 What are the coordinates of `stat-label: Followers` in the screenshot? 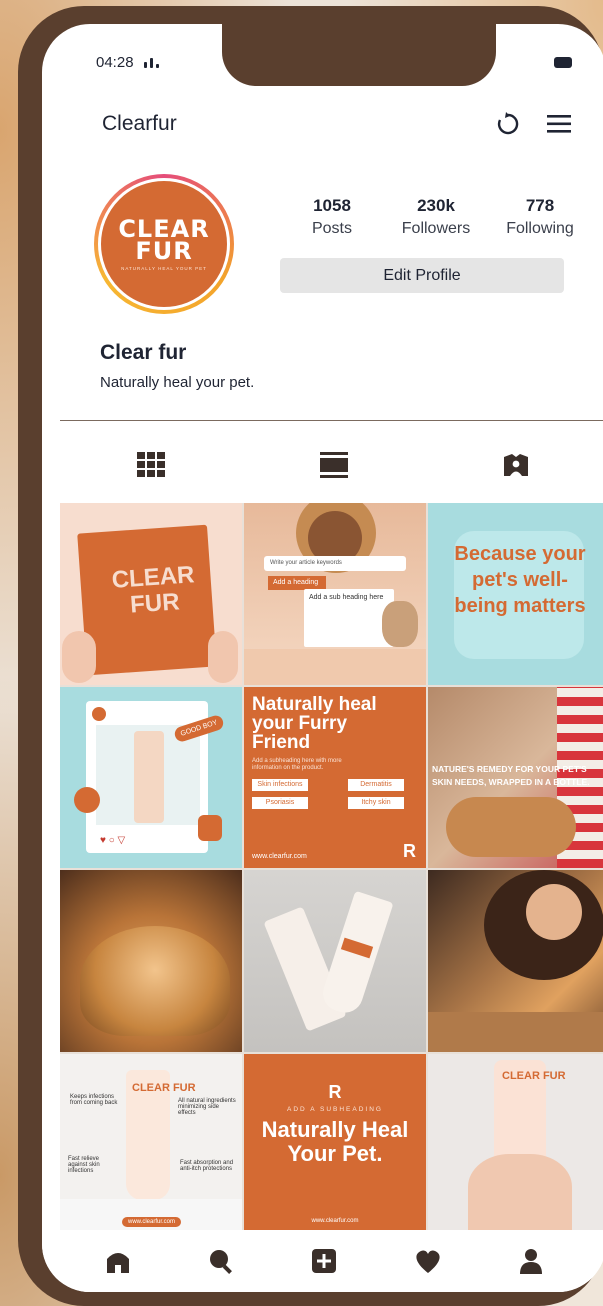 It's located at (436, 228).